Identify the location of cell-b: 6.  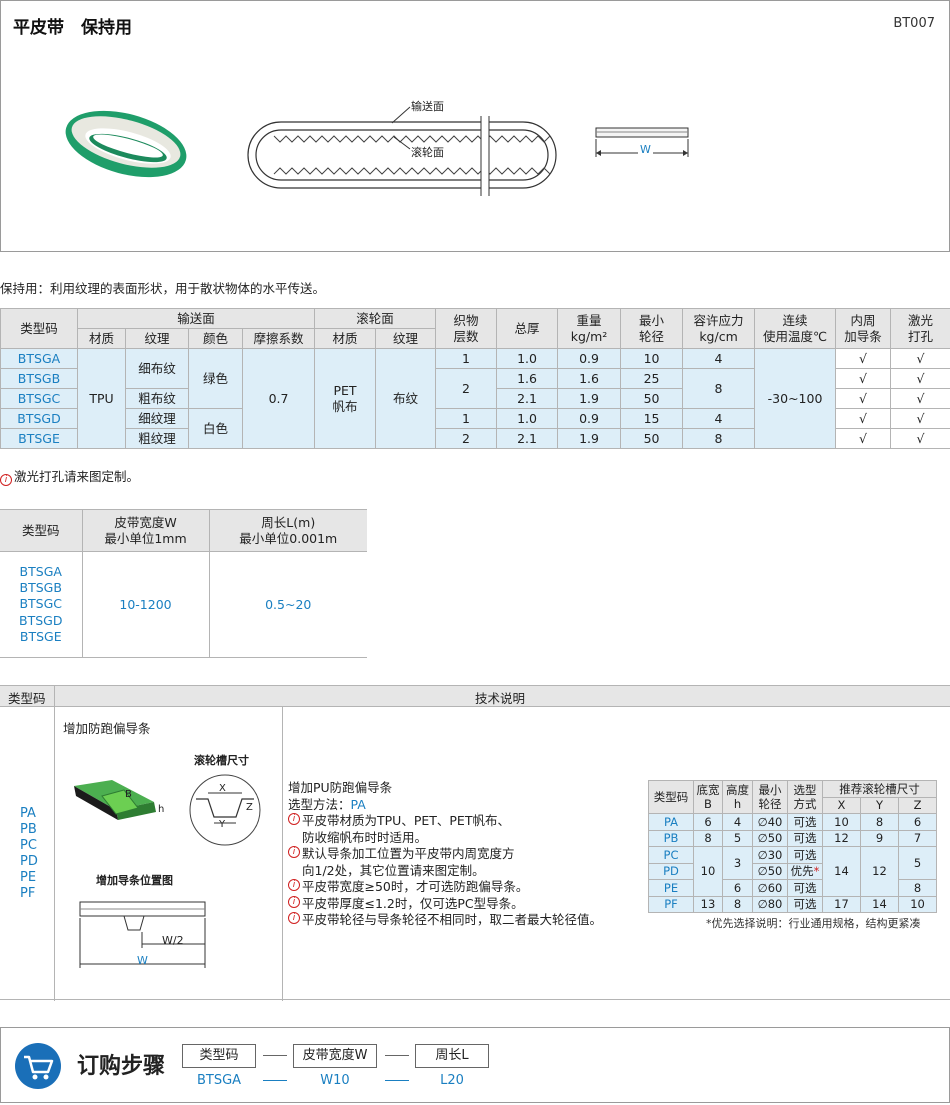
(708, 822).